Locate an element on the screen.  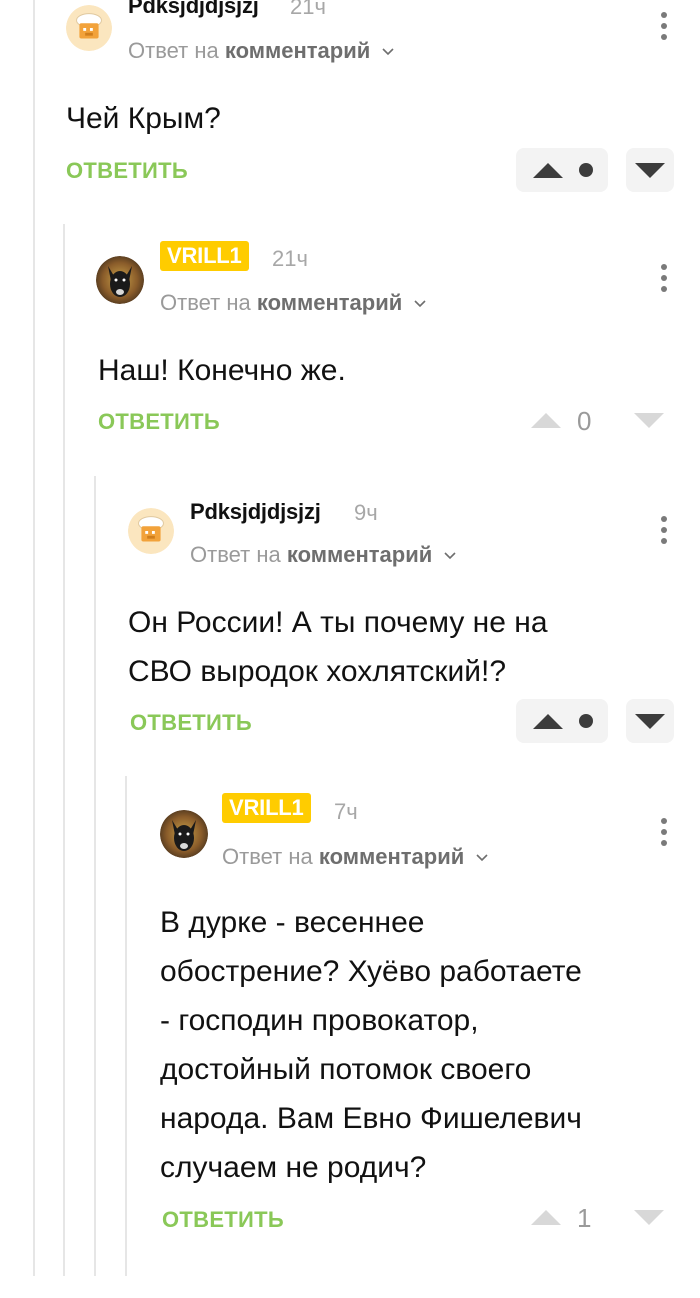
comment-time: 7ч is located at coordinates (346, 811).